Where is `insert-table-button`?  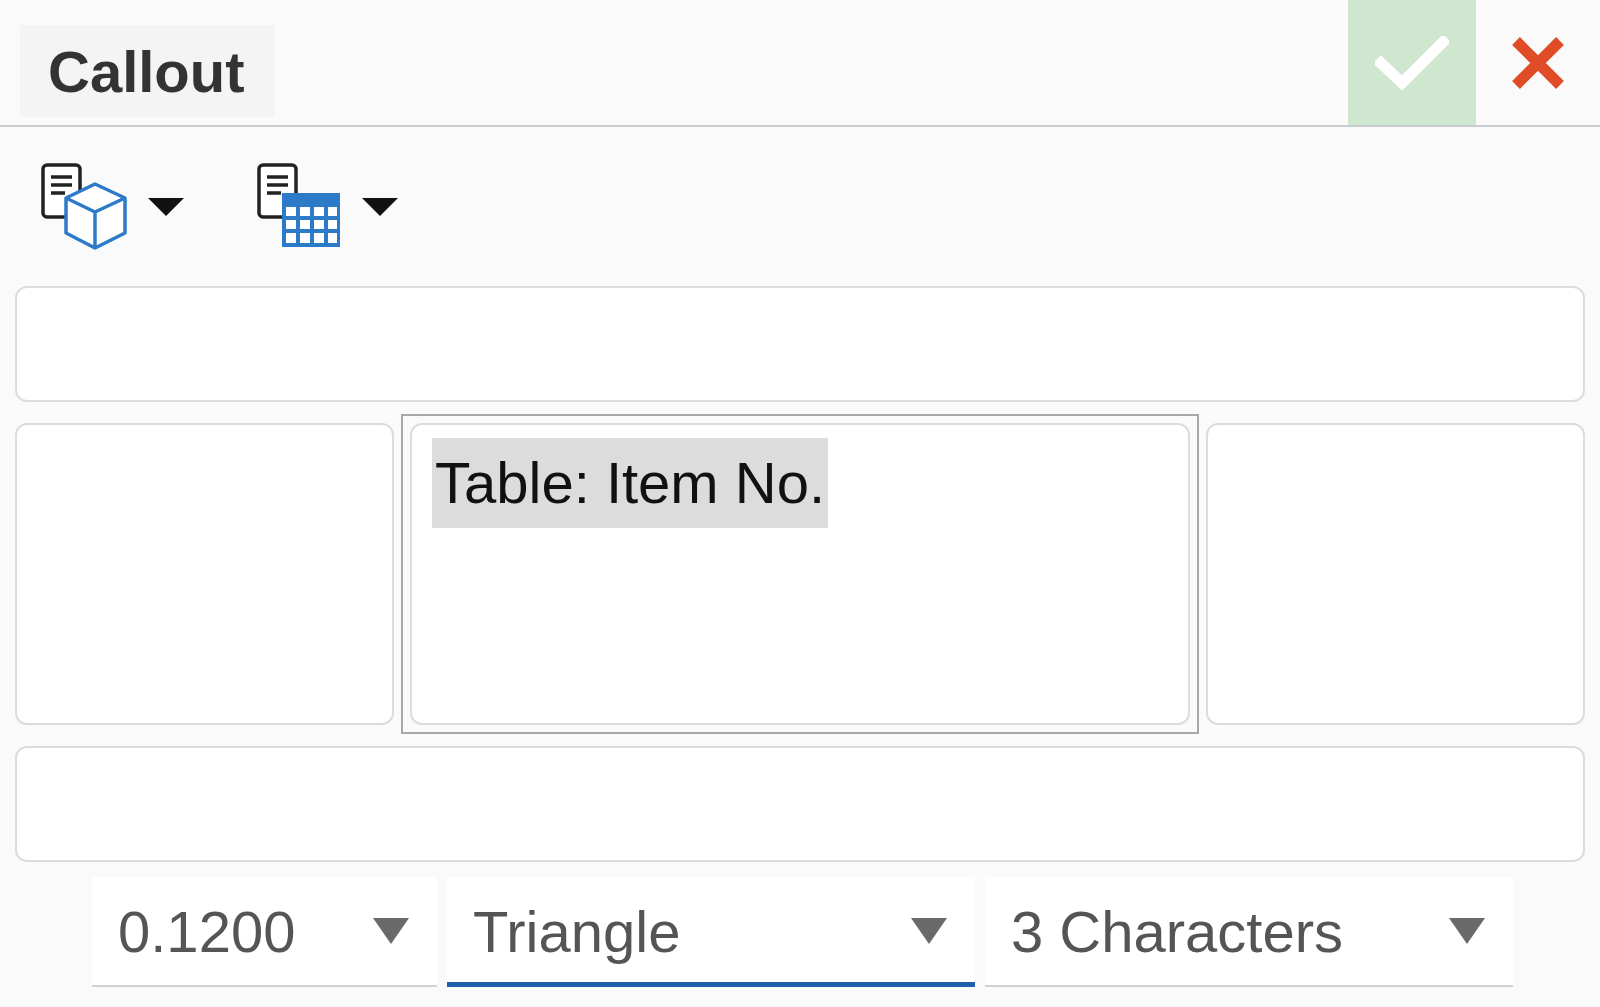 insert-table-button is located at coordinates (327, 206).